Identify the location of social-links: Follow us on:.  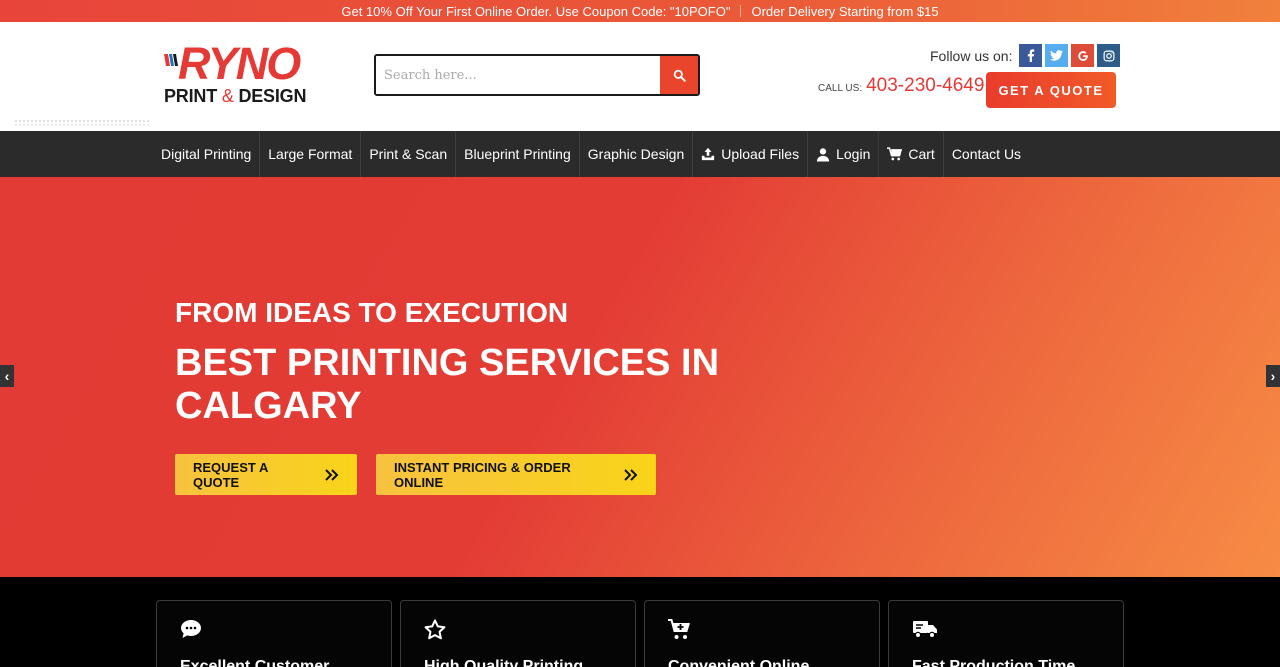
(1025, 55).